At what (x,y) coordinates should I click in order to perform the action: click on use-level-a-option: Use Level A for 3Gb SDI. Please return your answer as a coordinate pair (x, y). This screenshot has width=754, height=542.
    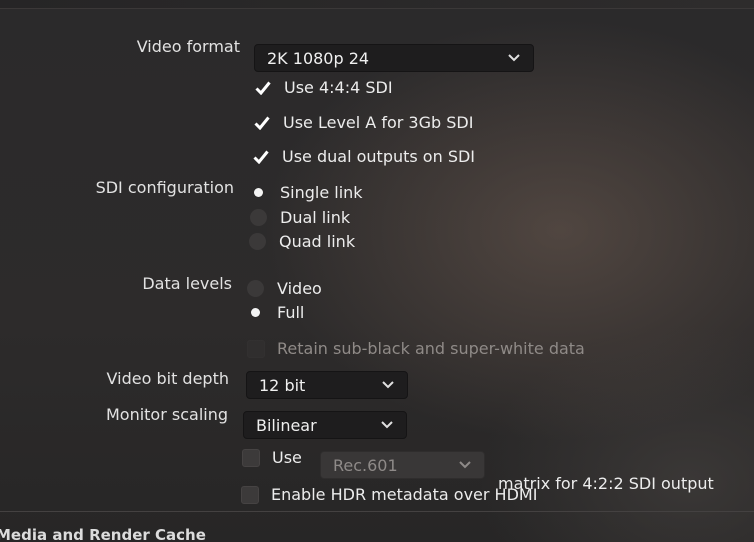
    Looking at the image, I should click on (363, 122).